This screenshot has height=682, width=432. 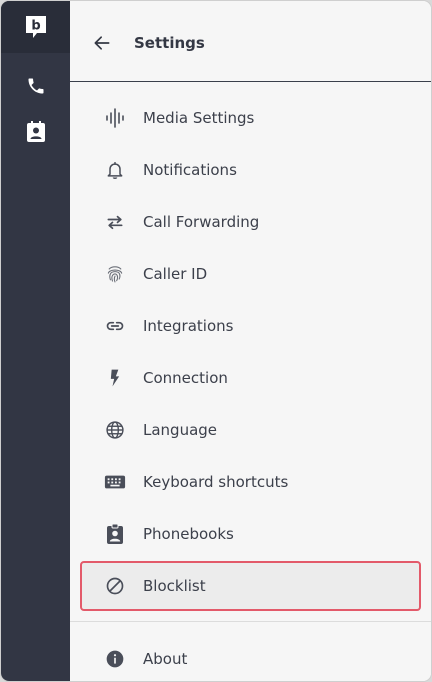 I want to click on menu-item-label: Integrations, so click(x=188, y=326).